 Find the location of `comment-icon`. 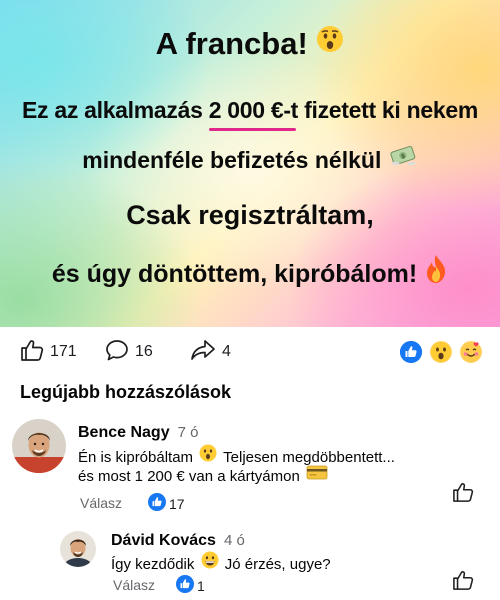

comment-icon is located at coordinates (117, 352).